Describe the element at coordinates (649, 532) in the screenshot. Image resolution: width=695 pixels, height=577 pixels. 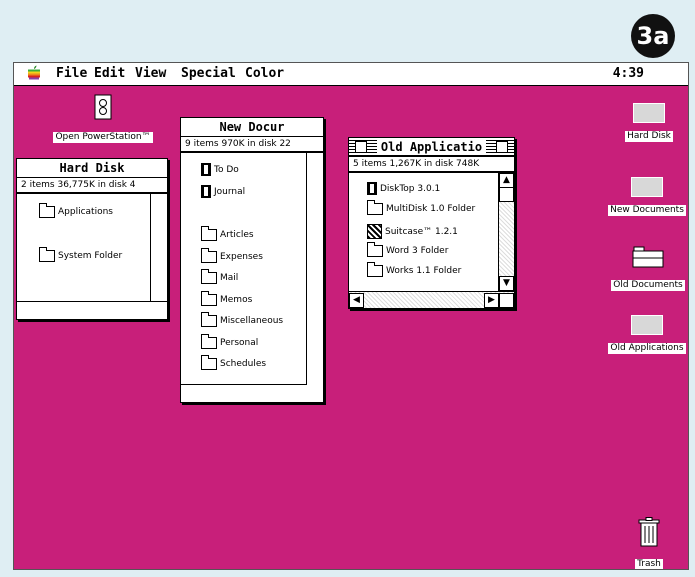
I see `trash-icon` at that location.